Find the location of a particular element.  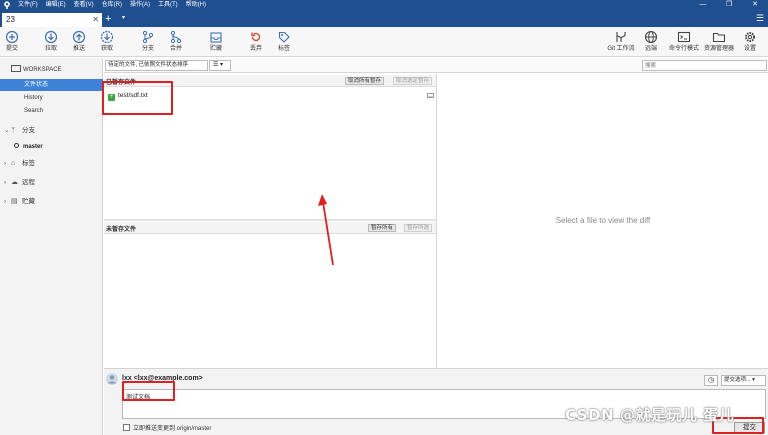

explorer-button: 资源管理器 is located at coordinates (719, 41).